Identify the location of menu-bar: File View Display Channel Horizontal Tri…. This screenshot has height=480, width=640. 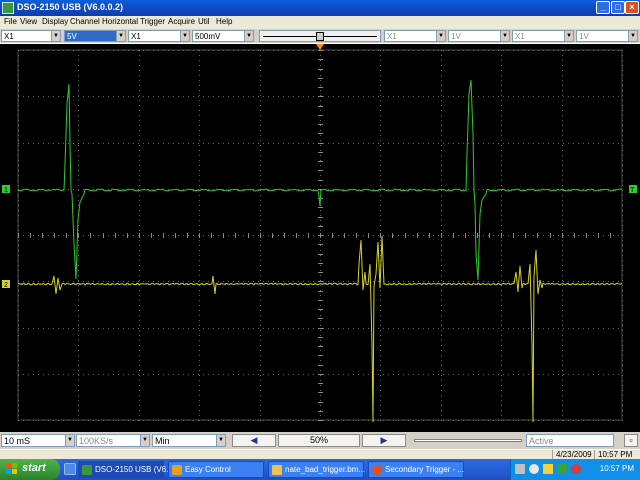
(320, 22).